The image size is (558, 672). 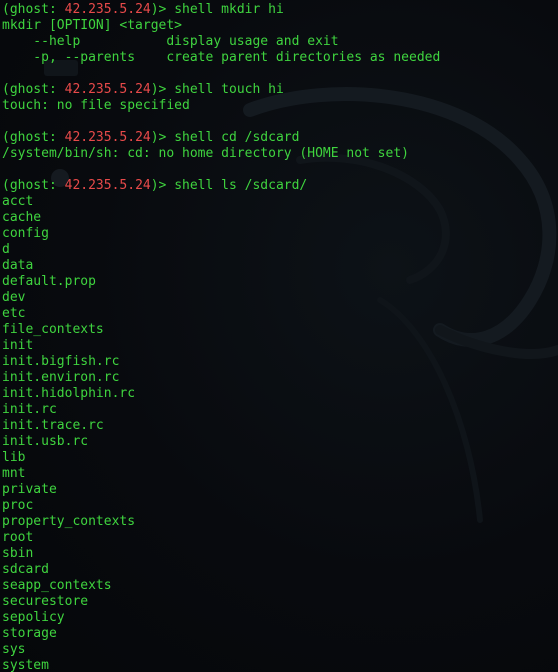 I want to click on prompt-line: (ghost: 42.235.5.24)> shell mkdir hi, so click(x=280, y=10).